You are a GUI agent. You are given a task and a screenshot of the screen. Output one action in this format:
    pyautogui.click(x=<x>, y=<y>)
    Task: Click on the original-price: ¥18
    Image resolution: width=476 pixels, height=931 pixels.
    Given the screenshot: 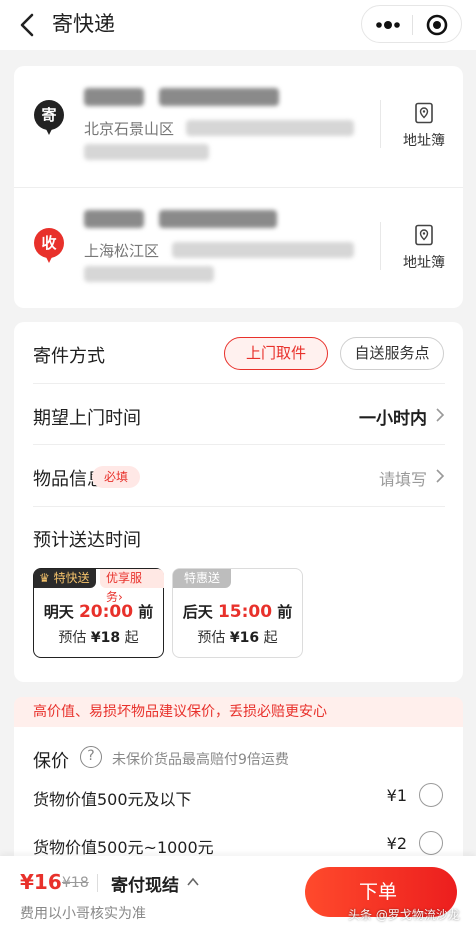 What is the action you would take?
    pyautogui.click(x=75, y=883)
    